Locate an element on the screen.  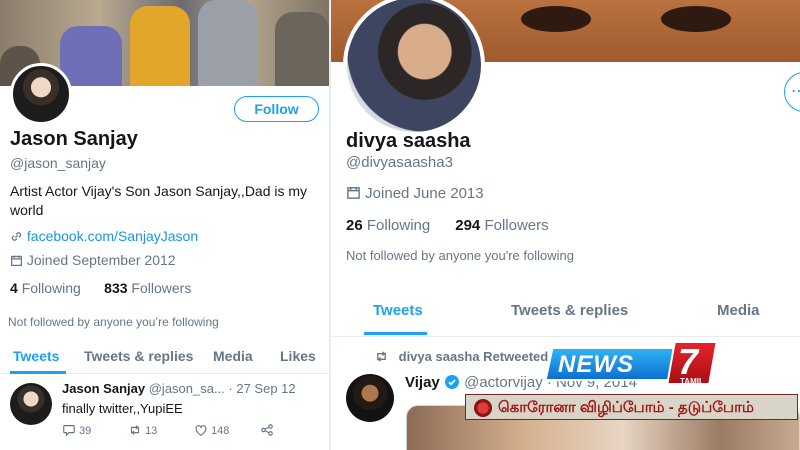
right-profile-tabs: Tweets Tweets & replies Media is located at coordinates (565, 313).